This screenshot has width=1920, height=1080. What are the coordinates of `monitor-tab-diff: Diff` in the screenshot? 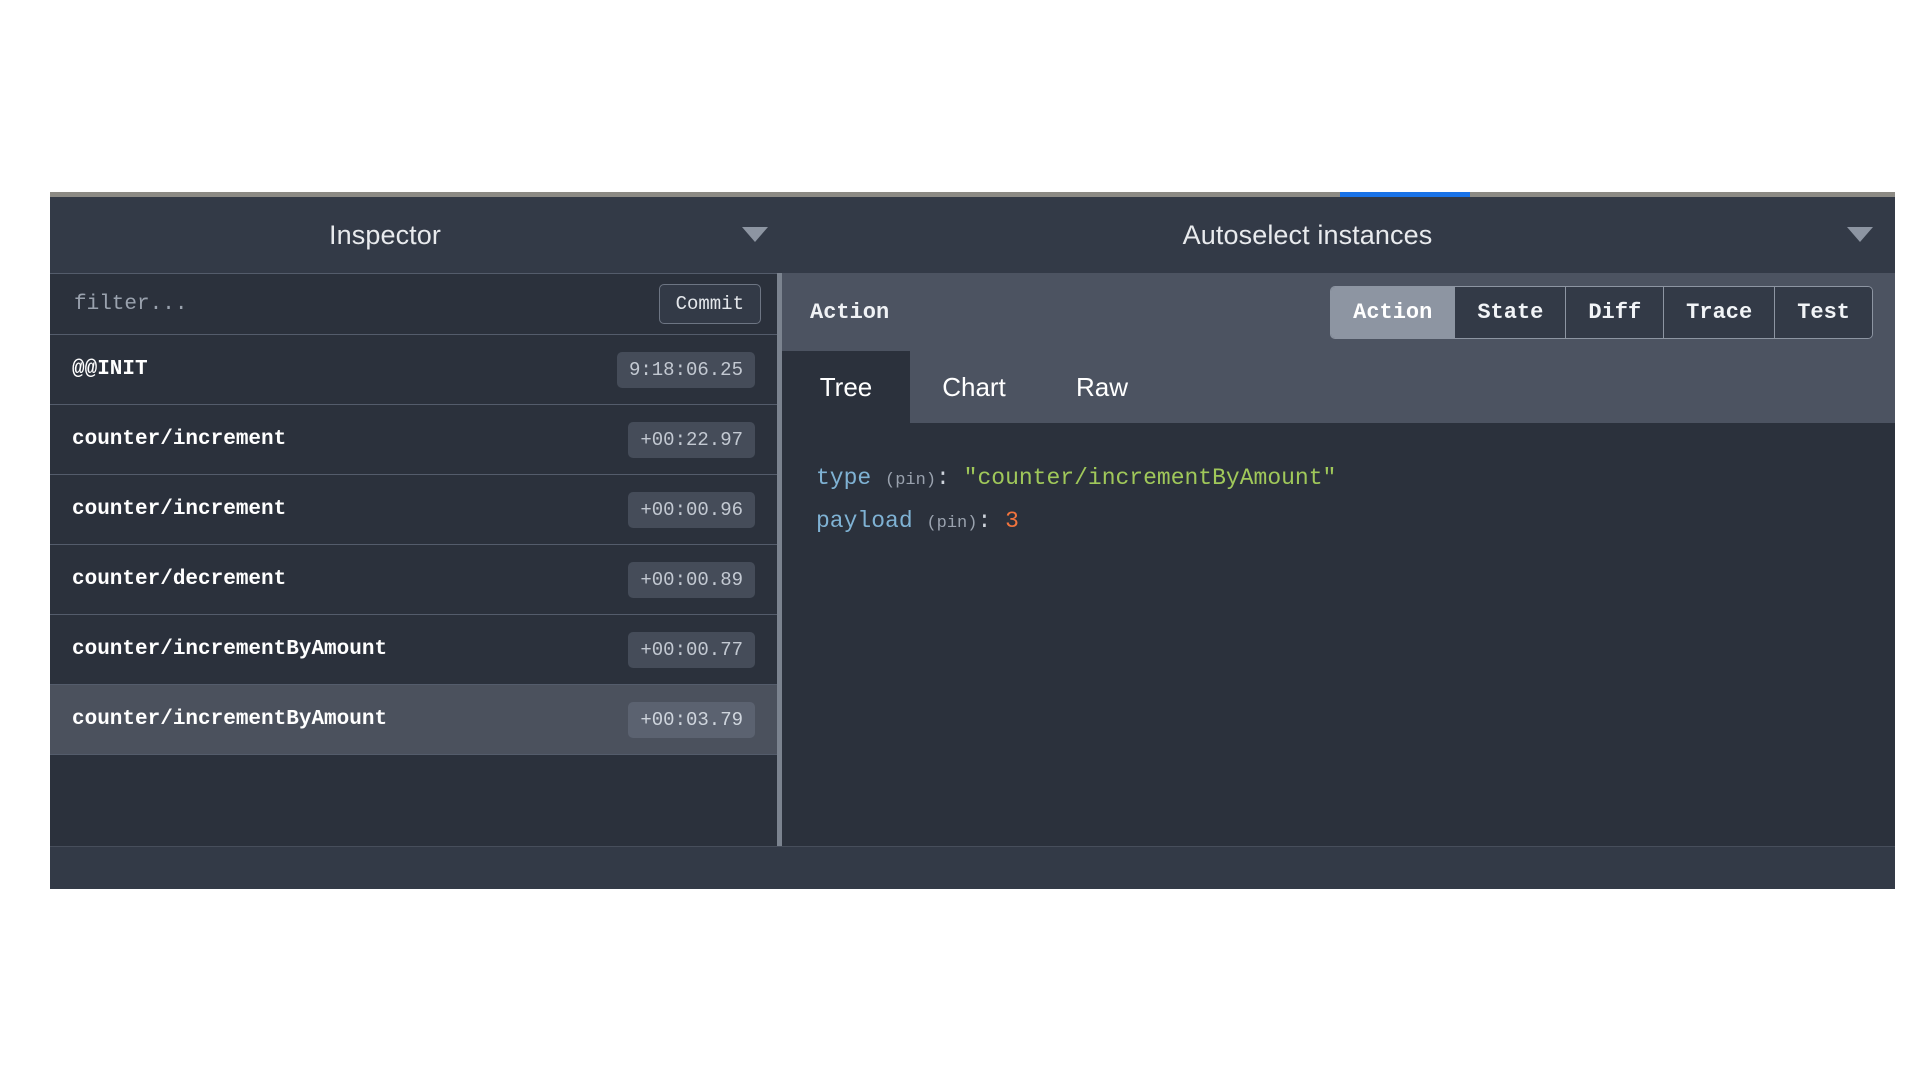 It's located at (1615, 312).